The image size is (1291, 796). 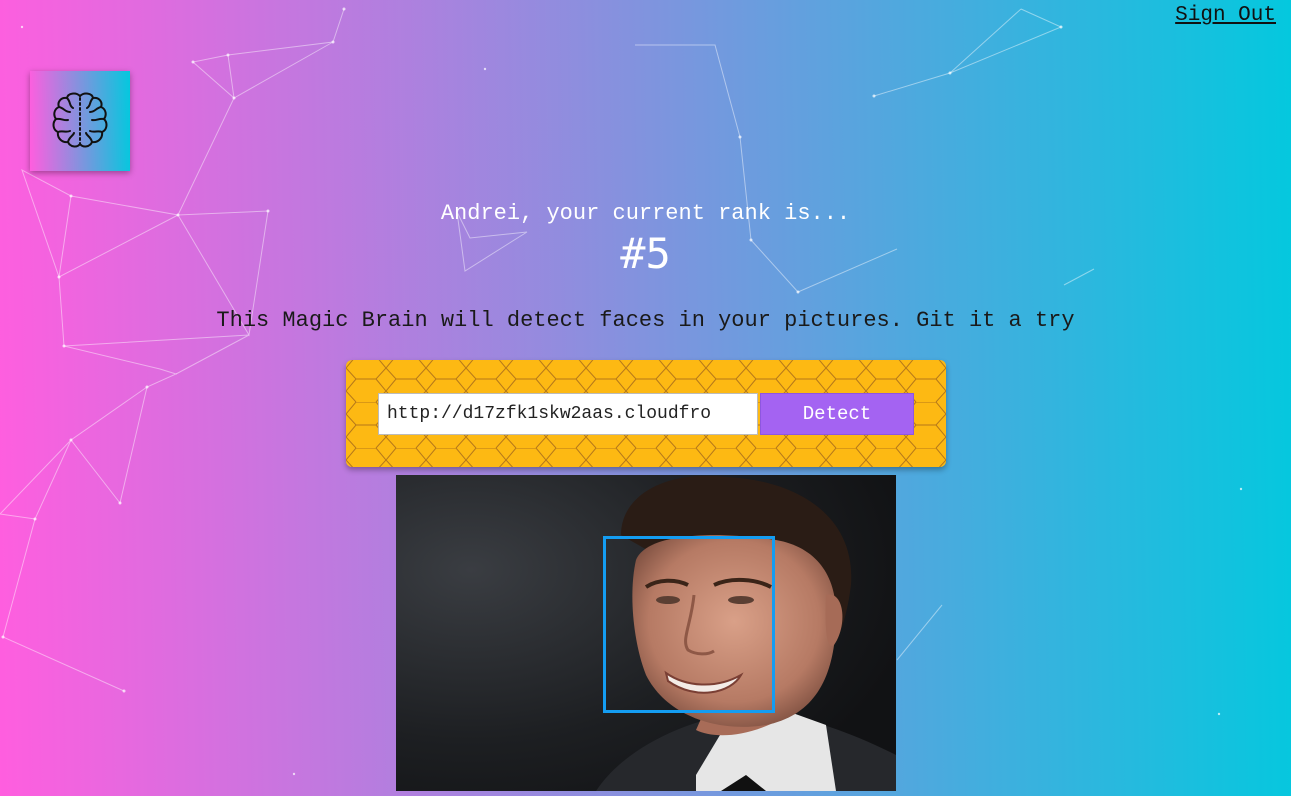 I want to click on logo, so click(x=80, y=121).